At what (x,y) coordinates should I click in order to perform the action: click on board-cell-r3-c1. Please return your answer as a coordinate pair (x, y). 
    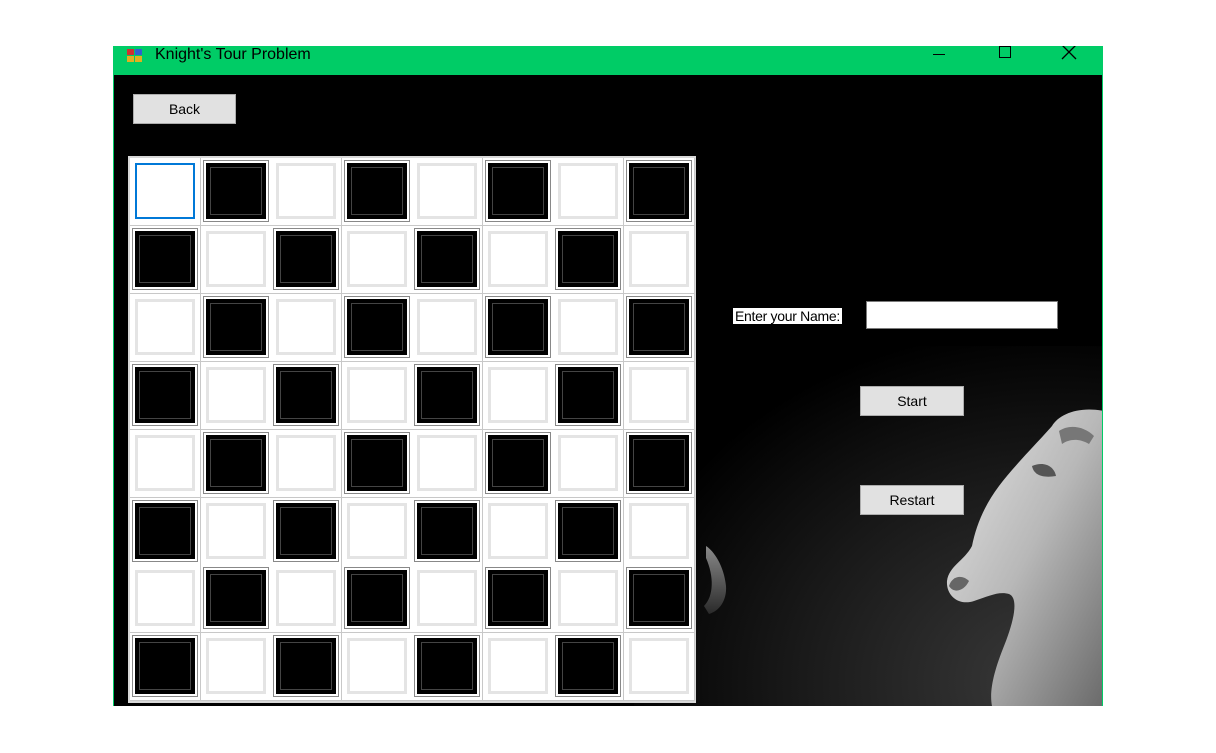
    Looking at the image, I should click on (165, 327).